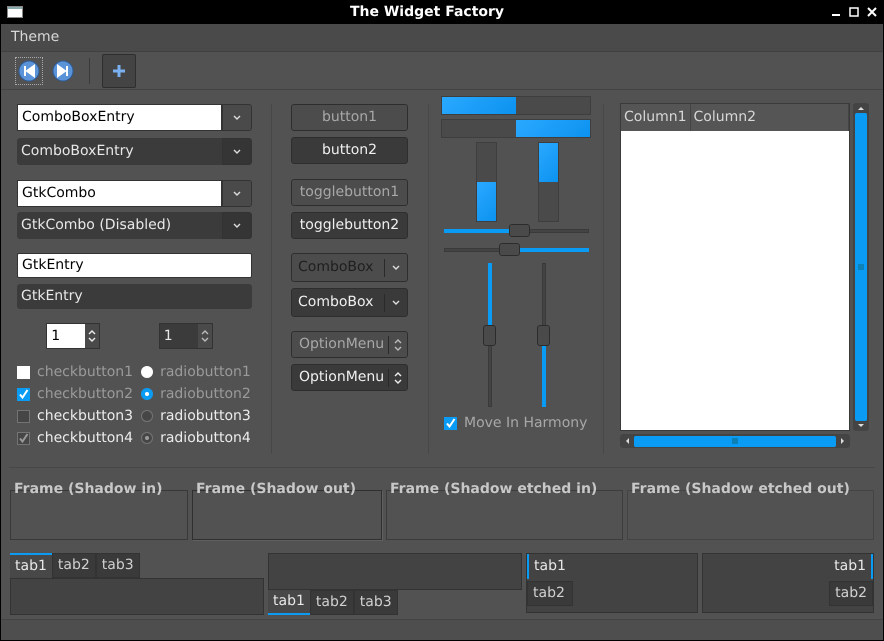  What do you see at coordinates (205, 394) in the screenshot?
I see `radio-label: radiobutton2` at bounding box center [205, 394].